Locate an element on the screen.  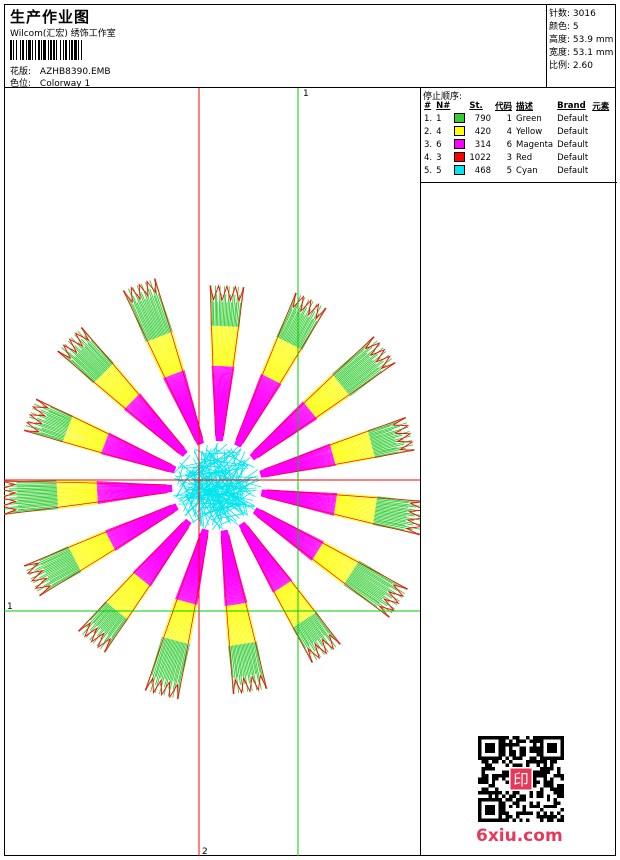
row-stitches: 468 is located at coordinates (483, 170).